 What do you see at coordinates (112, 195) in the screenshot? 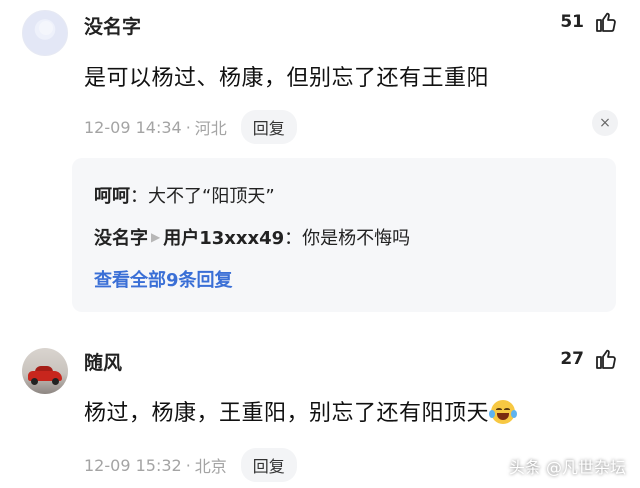
I see `reply-author: 呵呵` at bounding box center [112, 195].